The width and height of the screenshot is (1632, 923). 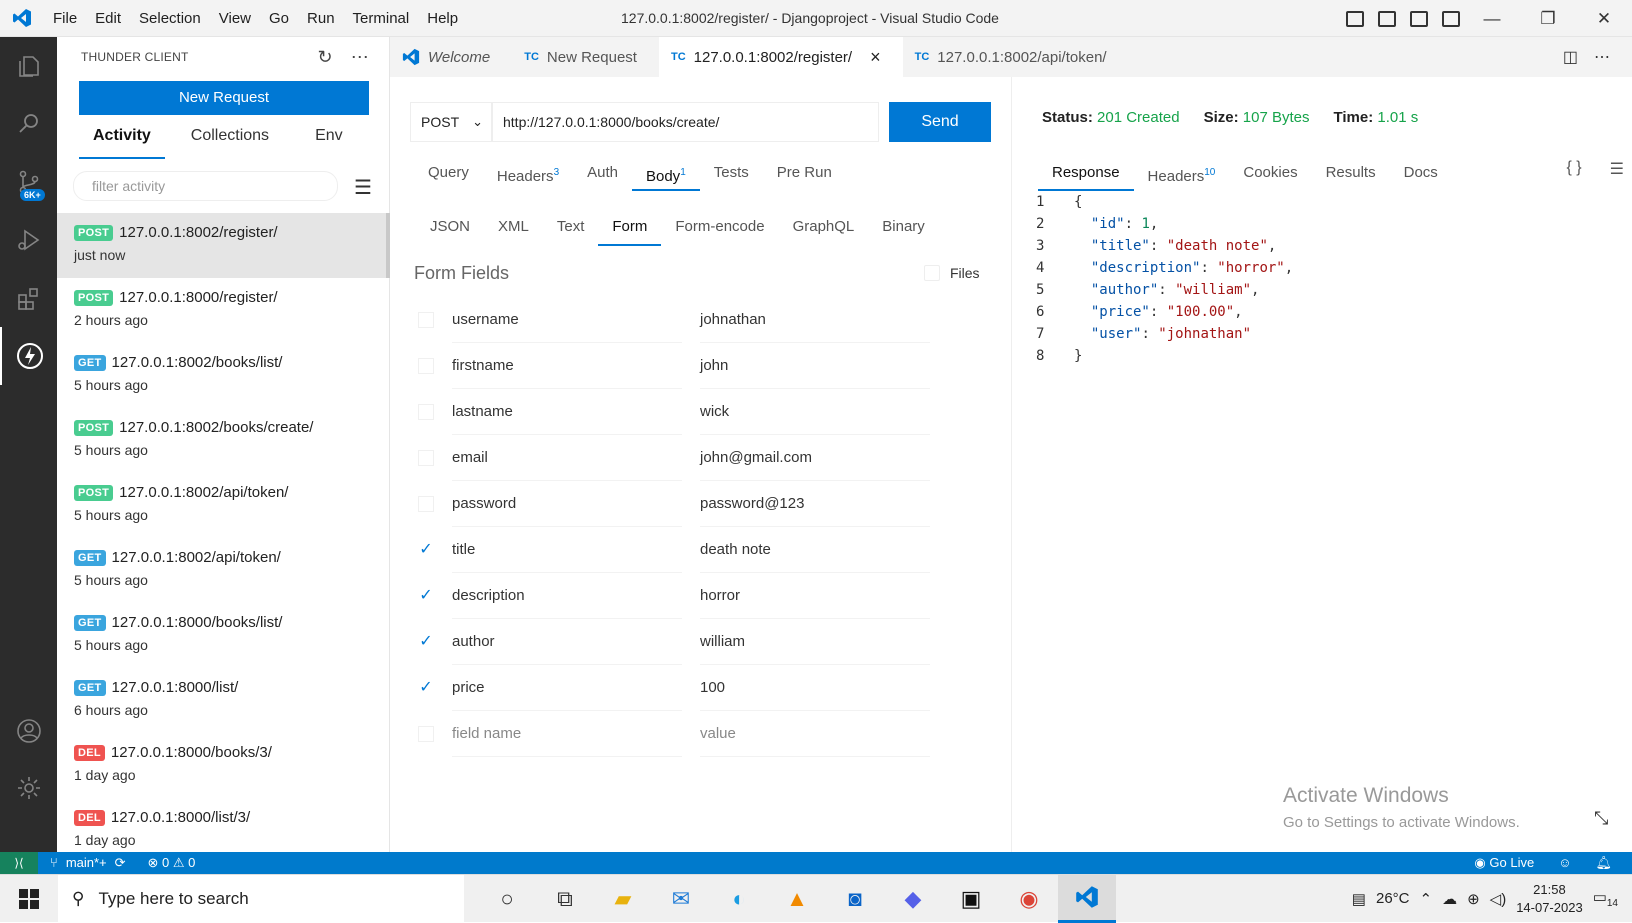 What do you see at coordinates (815, 458) in the screenshot?
I see `field-value-input: john@gmail.com` at bounding box center [815, 458].